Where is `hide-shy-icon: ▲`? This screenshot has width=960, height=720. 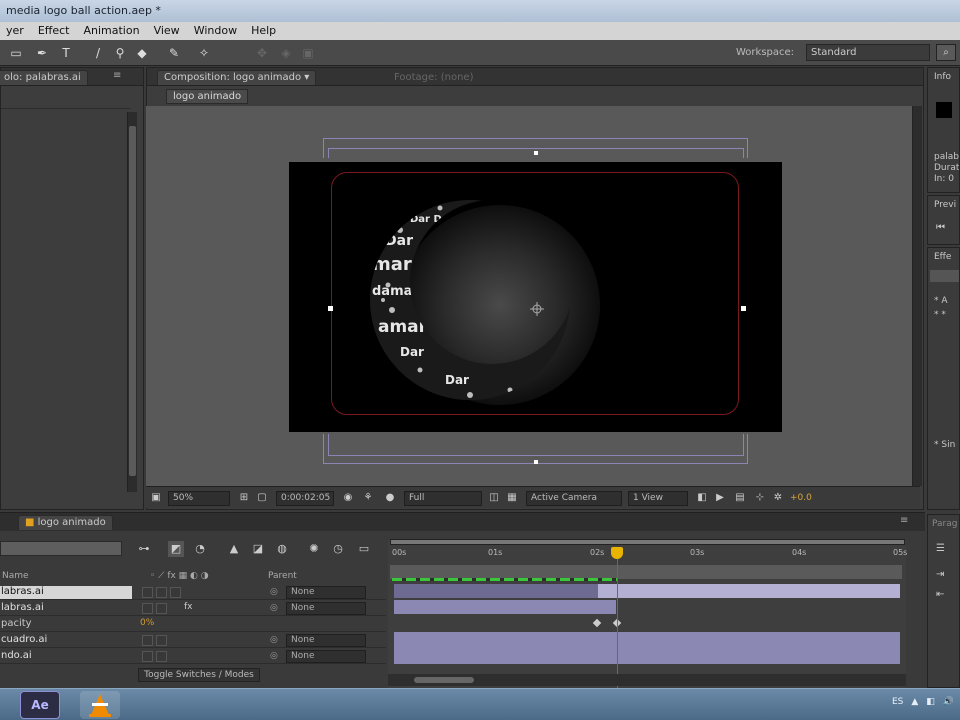
hide-shy-icon: ▲ is located at coordinates (234, 549).